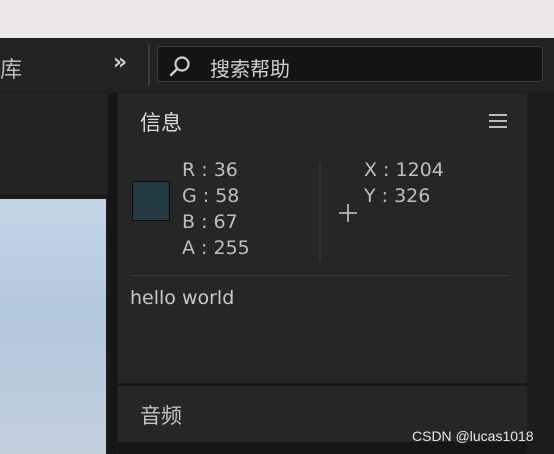 The height and width of the screenshot is (454, 554). Describe the element at coordinates (112, 273) in the screenshot. I see `panel-resize-gutter` at that location.